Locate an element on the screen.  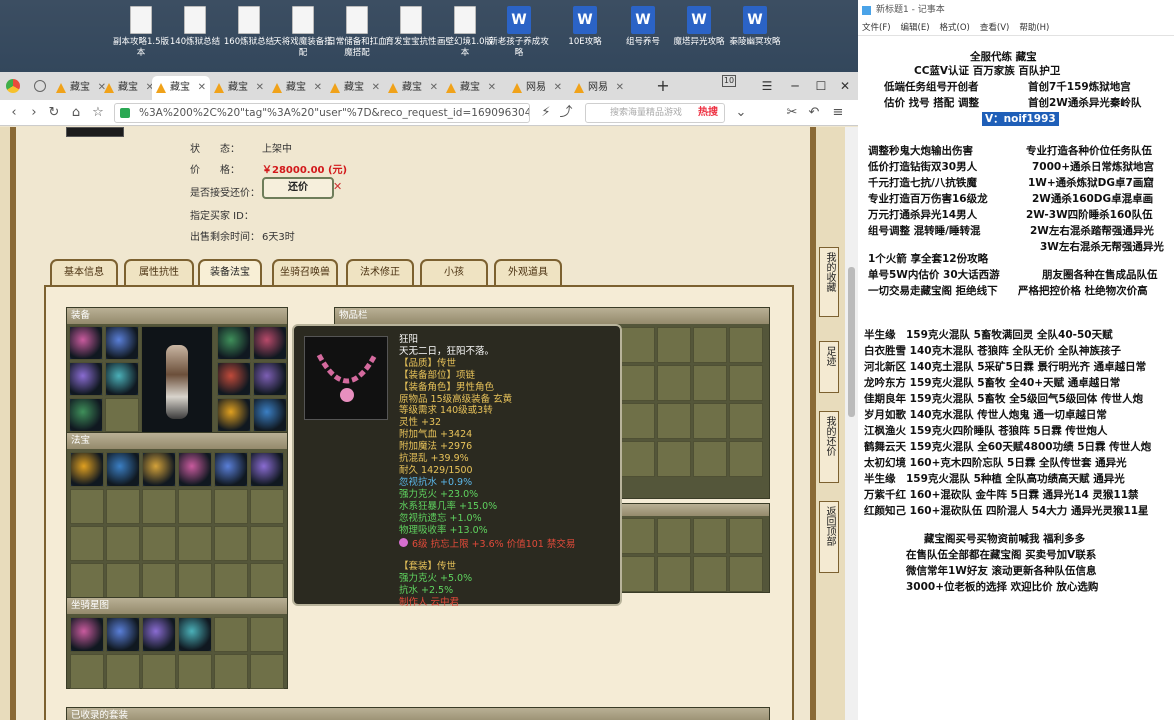
desktop-icon: 副本攻略1.5版本 is located at coordinates (141, 32).